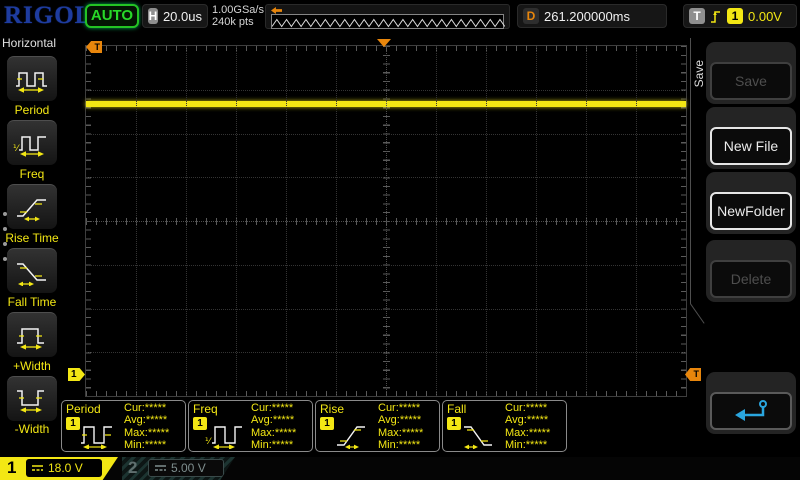 This screenshot has width=800, height=480. Describe the element at coordinates (32, 174) in the screenshot. I see `menu-label-freq: Freq` at that location.